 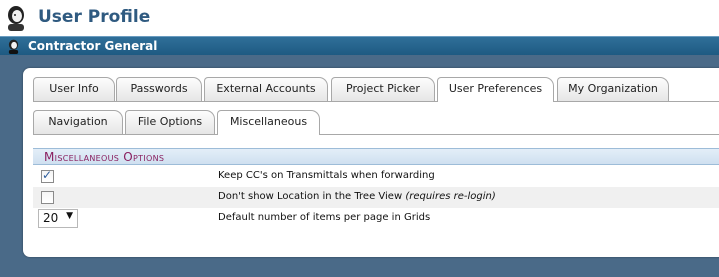 I want to click on section-header: Miscellaneous Options, so click(x=376, y=156).